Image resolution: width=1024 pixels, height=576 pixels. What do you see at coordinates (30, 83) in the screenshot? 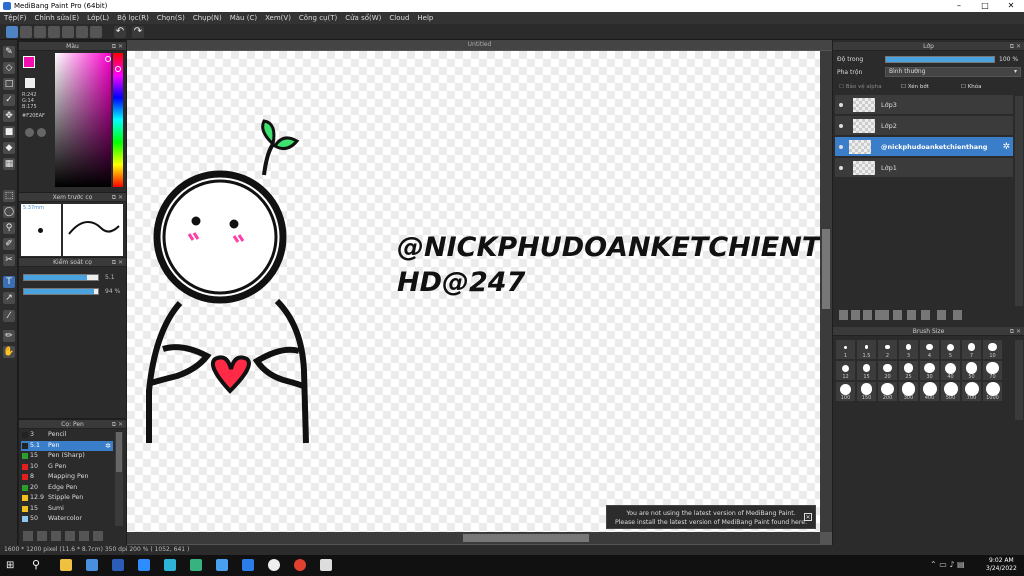
I see `transparent-color-swatch` at bounding box center [30, 83].